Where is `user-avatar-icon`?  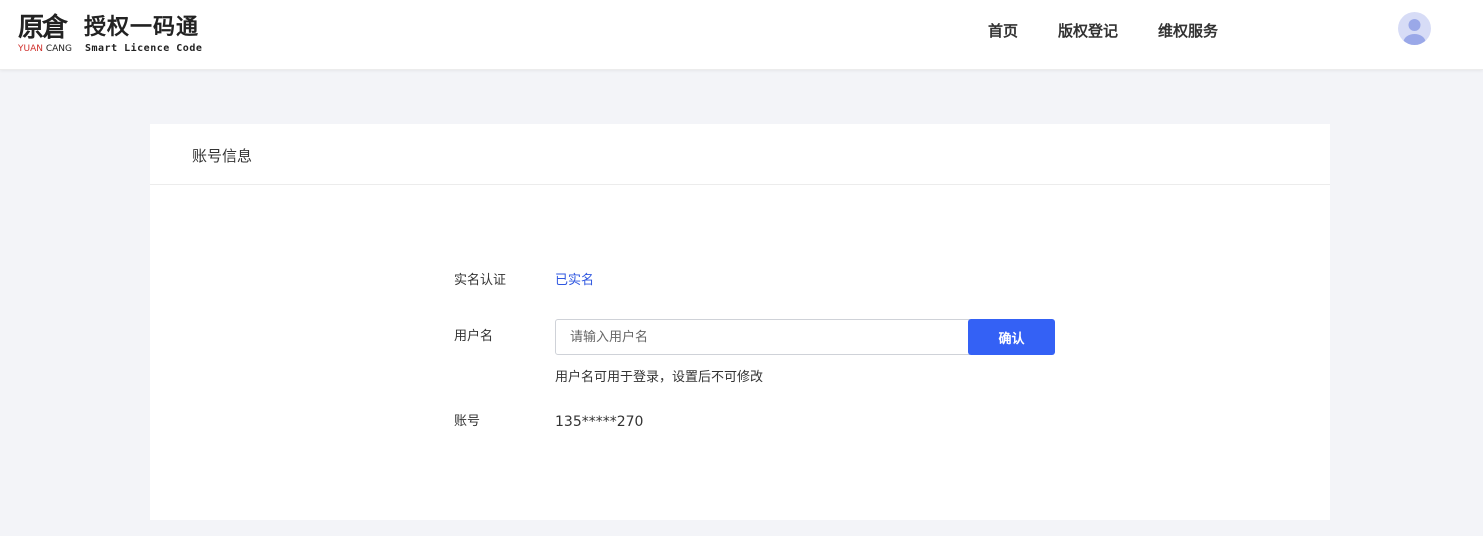
user-avatar-icon is located at coordinates (1414, 28).